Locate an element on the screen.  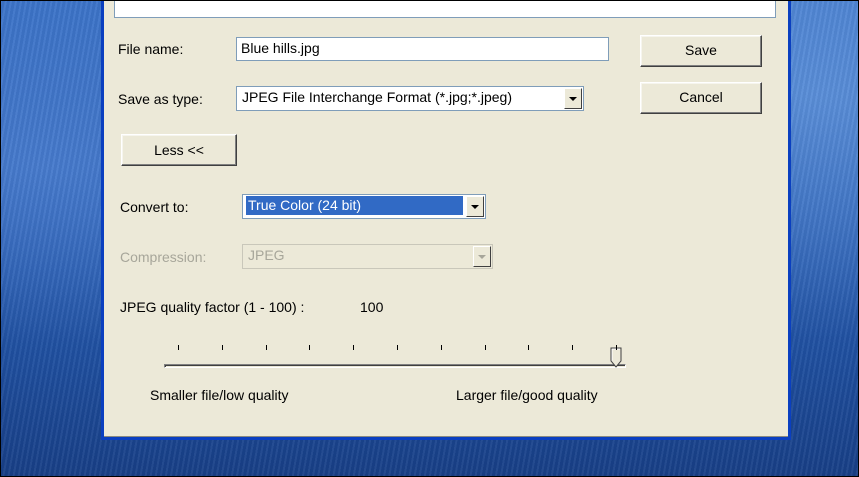
slider-track is located at coordinates (395, 366).